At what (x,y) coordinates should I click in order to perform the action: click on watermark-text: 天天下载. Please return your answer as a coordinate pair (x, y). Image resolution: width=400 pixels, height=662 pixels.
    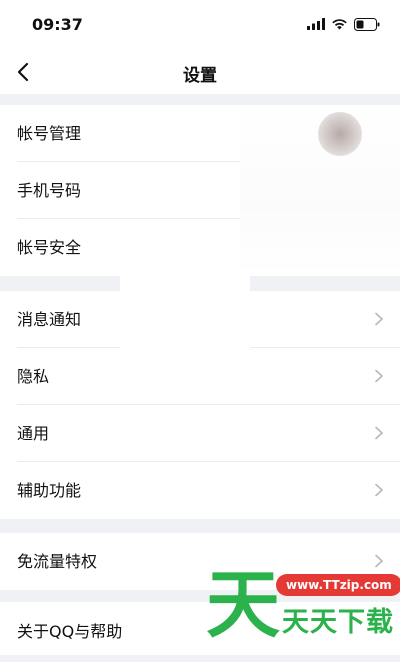
    Looking at the image, I should click on (338, 622).